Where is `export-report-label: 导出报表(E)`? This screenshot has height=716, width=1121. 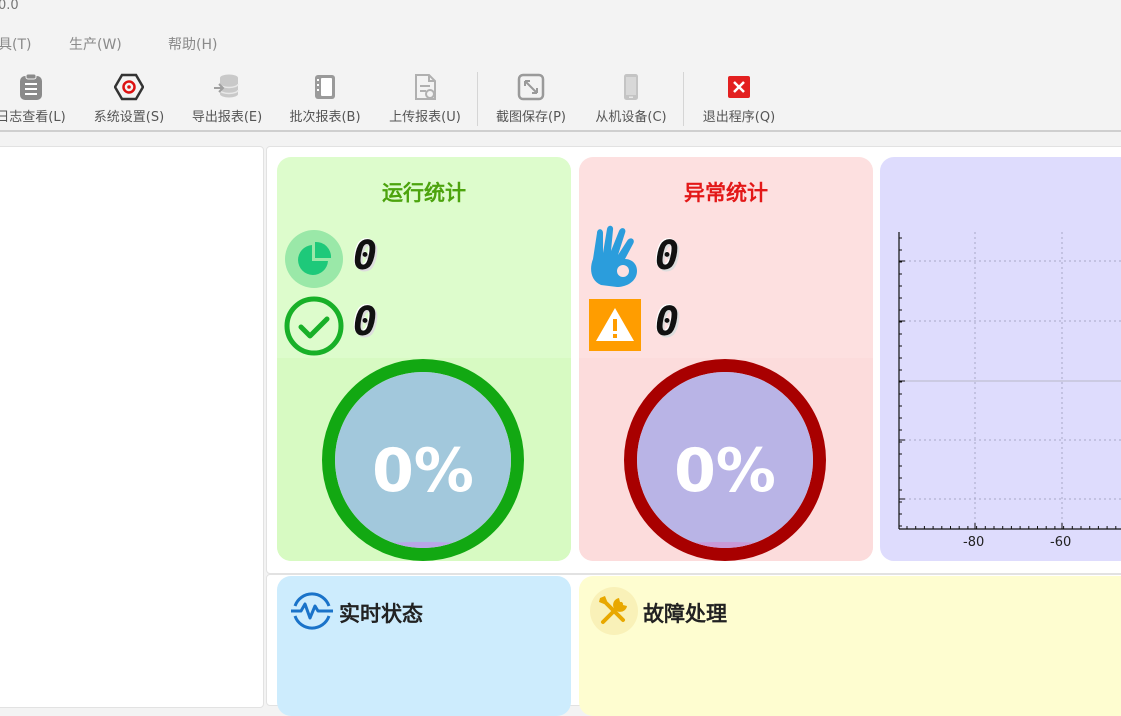
export-report-label: 导出报表(E) is located at coordinates (227, 117).